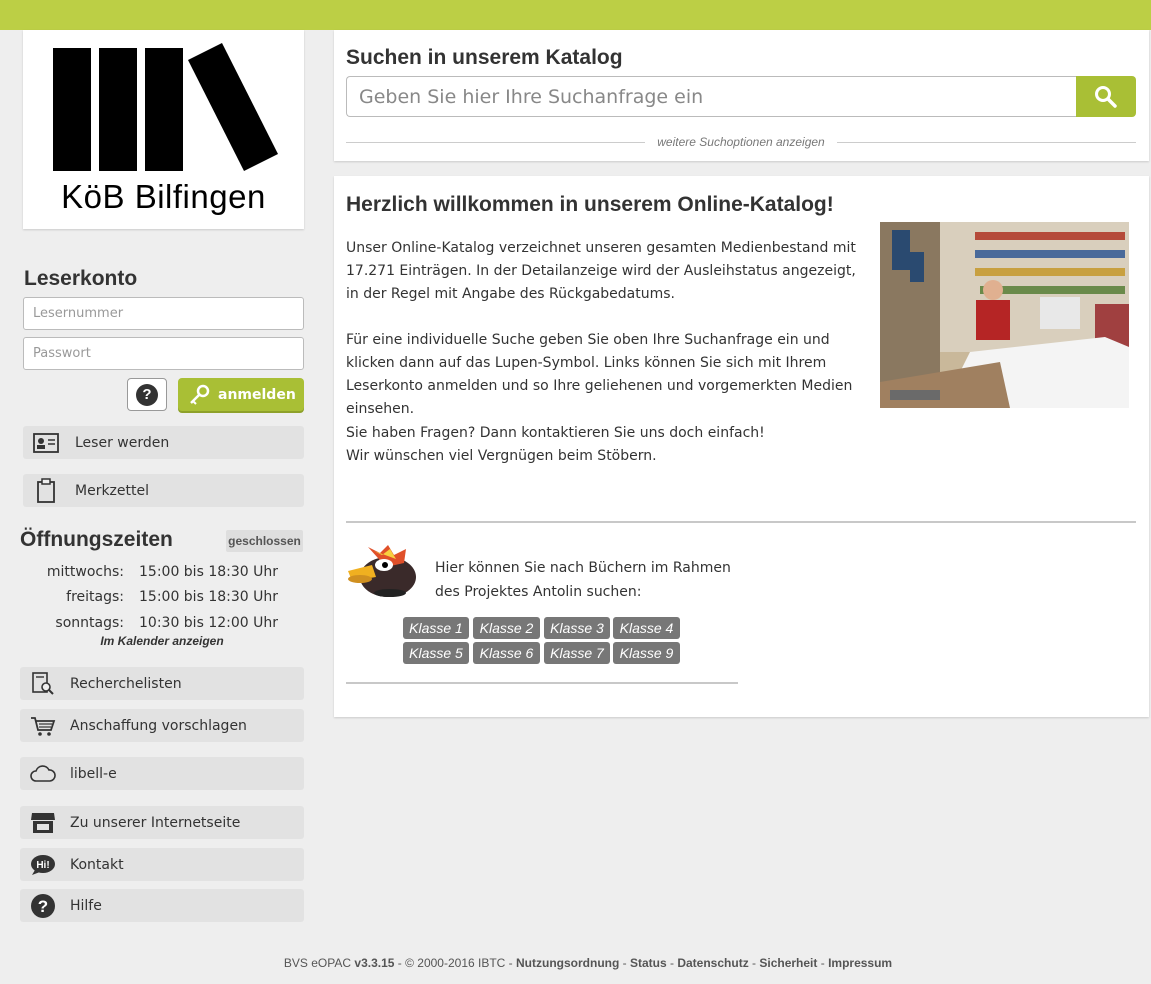  What do you see at coordinates (208, 623) in the screenshot?
I see `hours-time: 10:30 bis 12:00 Uhr` at bounding box center [208, 623].